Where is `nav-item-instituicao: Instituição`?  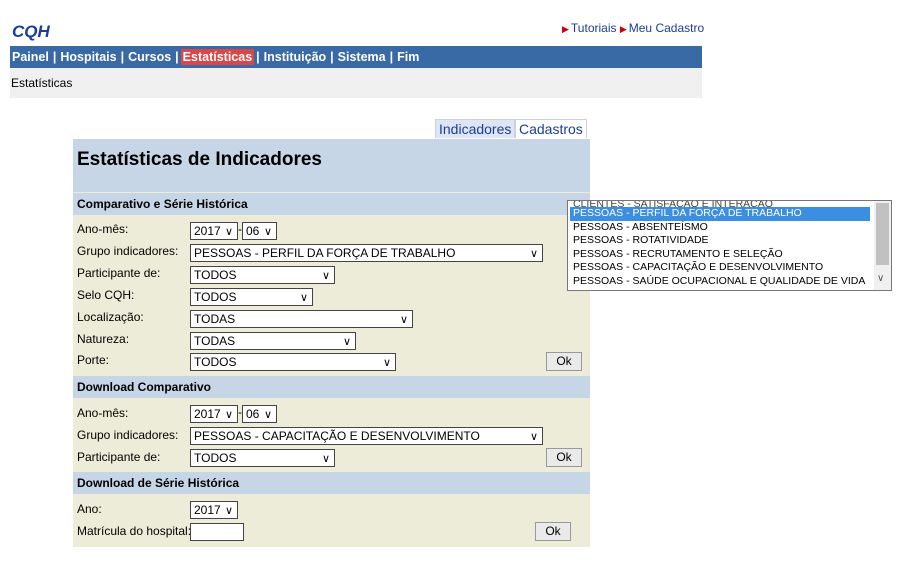
nav-item-instituicao: Instituição is located at coordinates (295, 57).